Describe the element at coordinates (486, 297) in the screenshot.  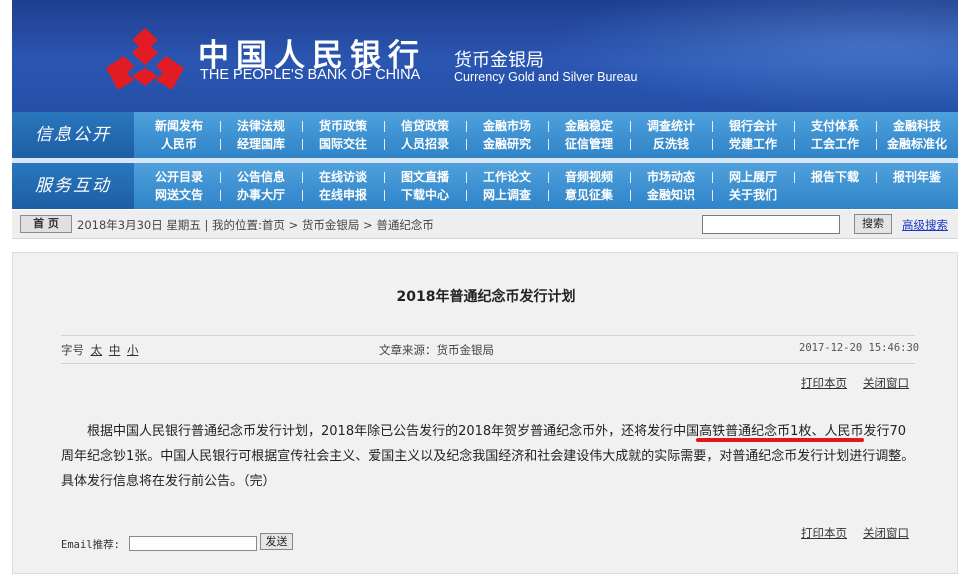
I see `article-title: 2018年普通纪念币发行计划` at that location.